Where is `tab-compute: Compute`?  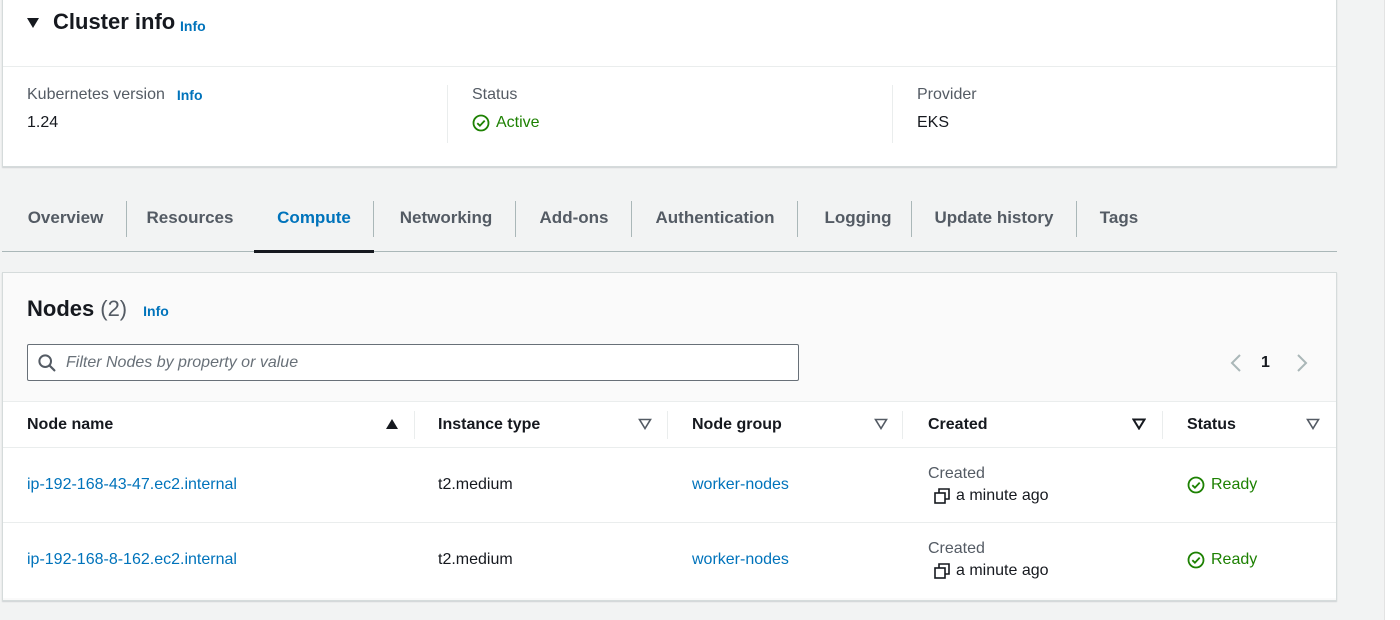 tab-compute: Compute is located at coordinates (314, 218).